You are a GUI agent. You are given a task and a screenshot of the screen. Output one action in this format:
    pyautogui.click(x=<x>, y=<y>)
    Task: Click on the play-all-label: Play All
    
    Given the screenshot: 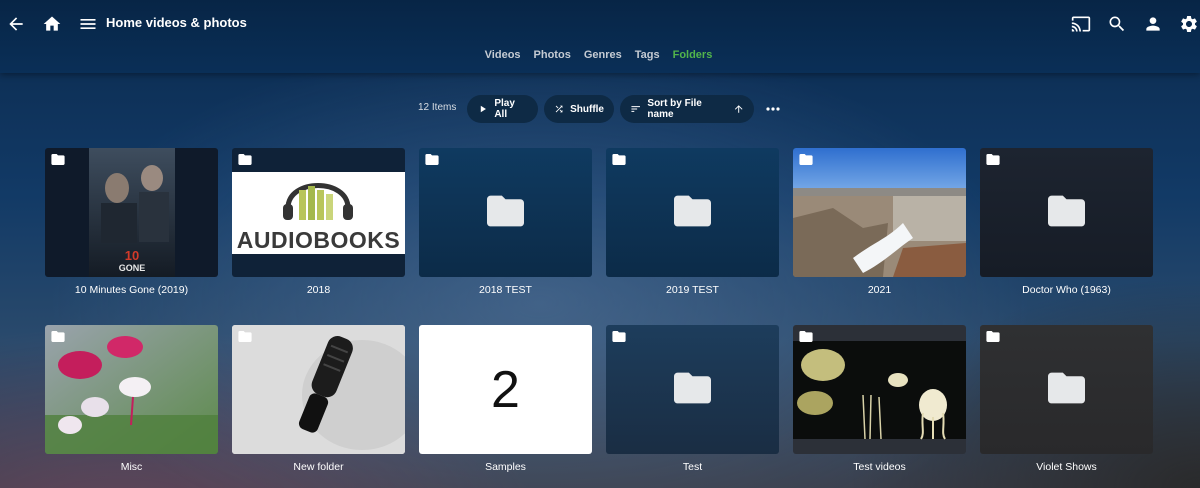 What is the action you would take?
    pyautogui.click(x=504, y=109)
    